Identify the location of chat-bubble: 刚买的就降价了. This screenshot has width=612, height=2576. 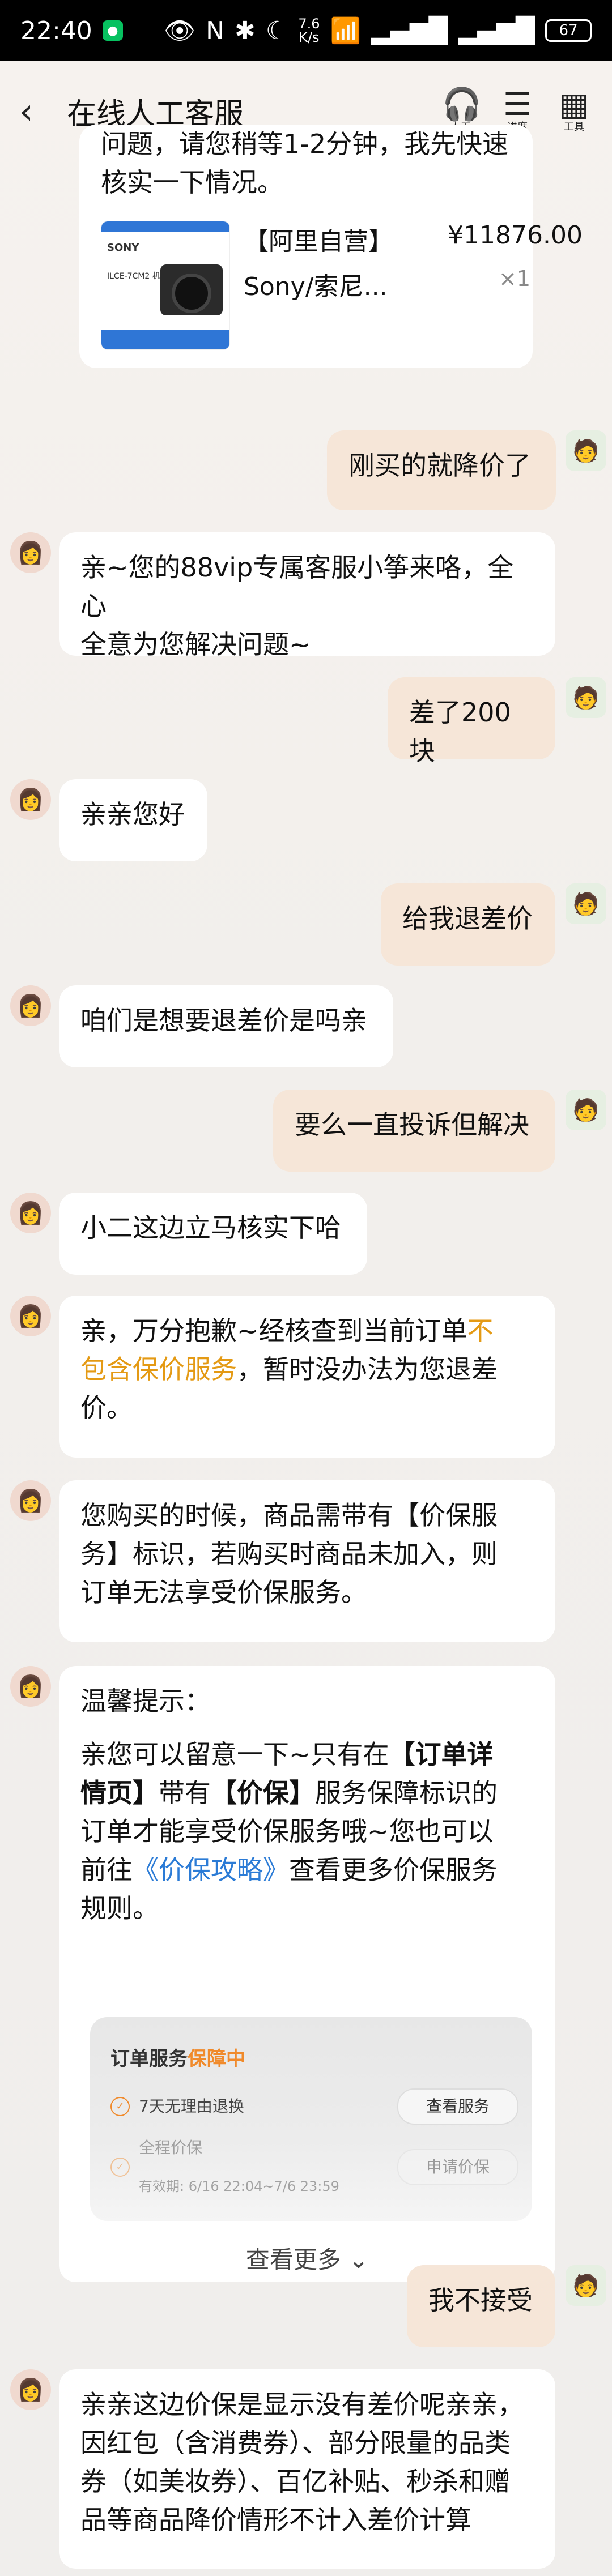
(441, 470).